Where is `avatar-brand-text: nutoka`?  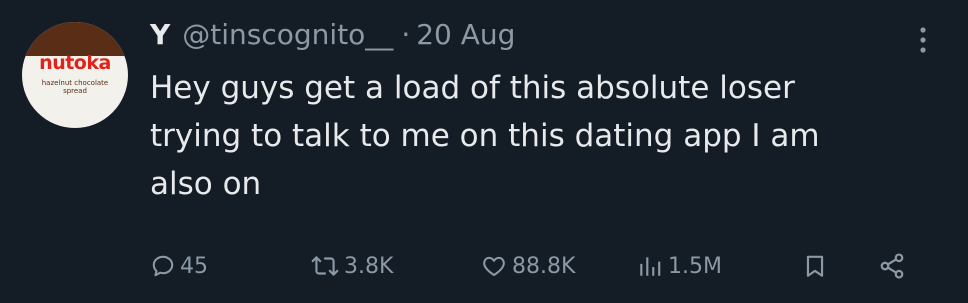 avatar-brand-text: nutoka is located at coordinates (75, 63).